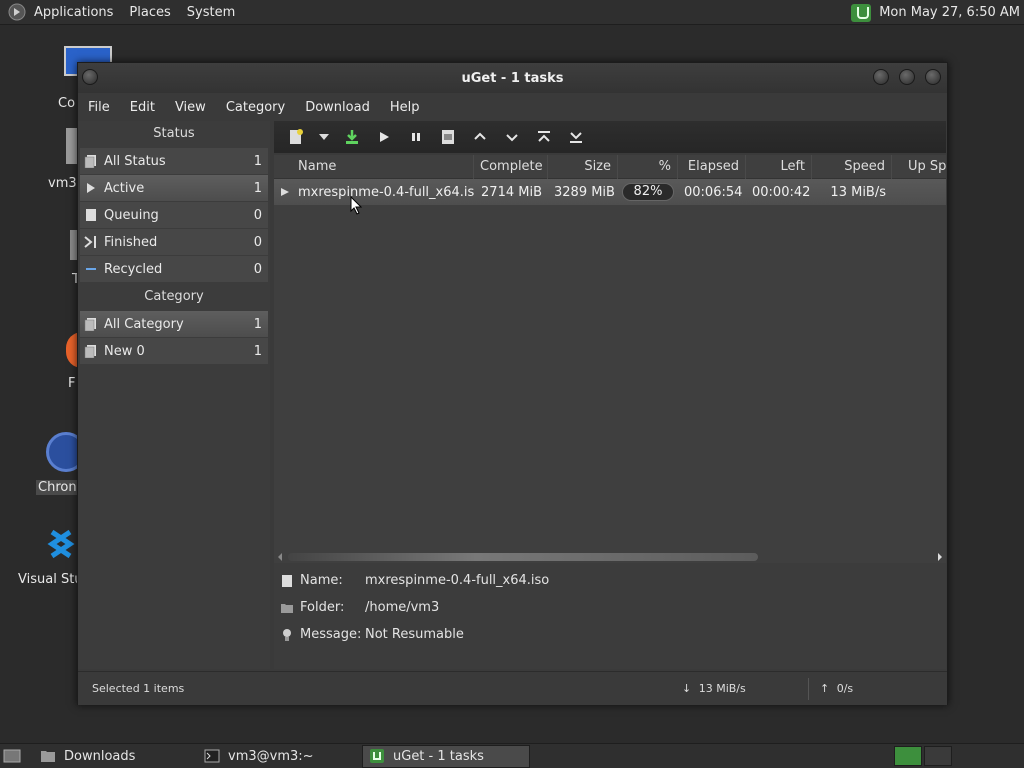 The height and width of the screenshot is (768, 1024). I want to click on detail-folder-value: /home/vm3, so click(402, 607).